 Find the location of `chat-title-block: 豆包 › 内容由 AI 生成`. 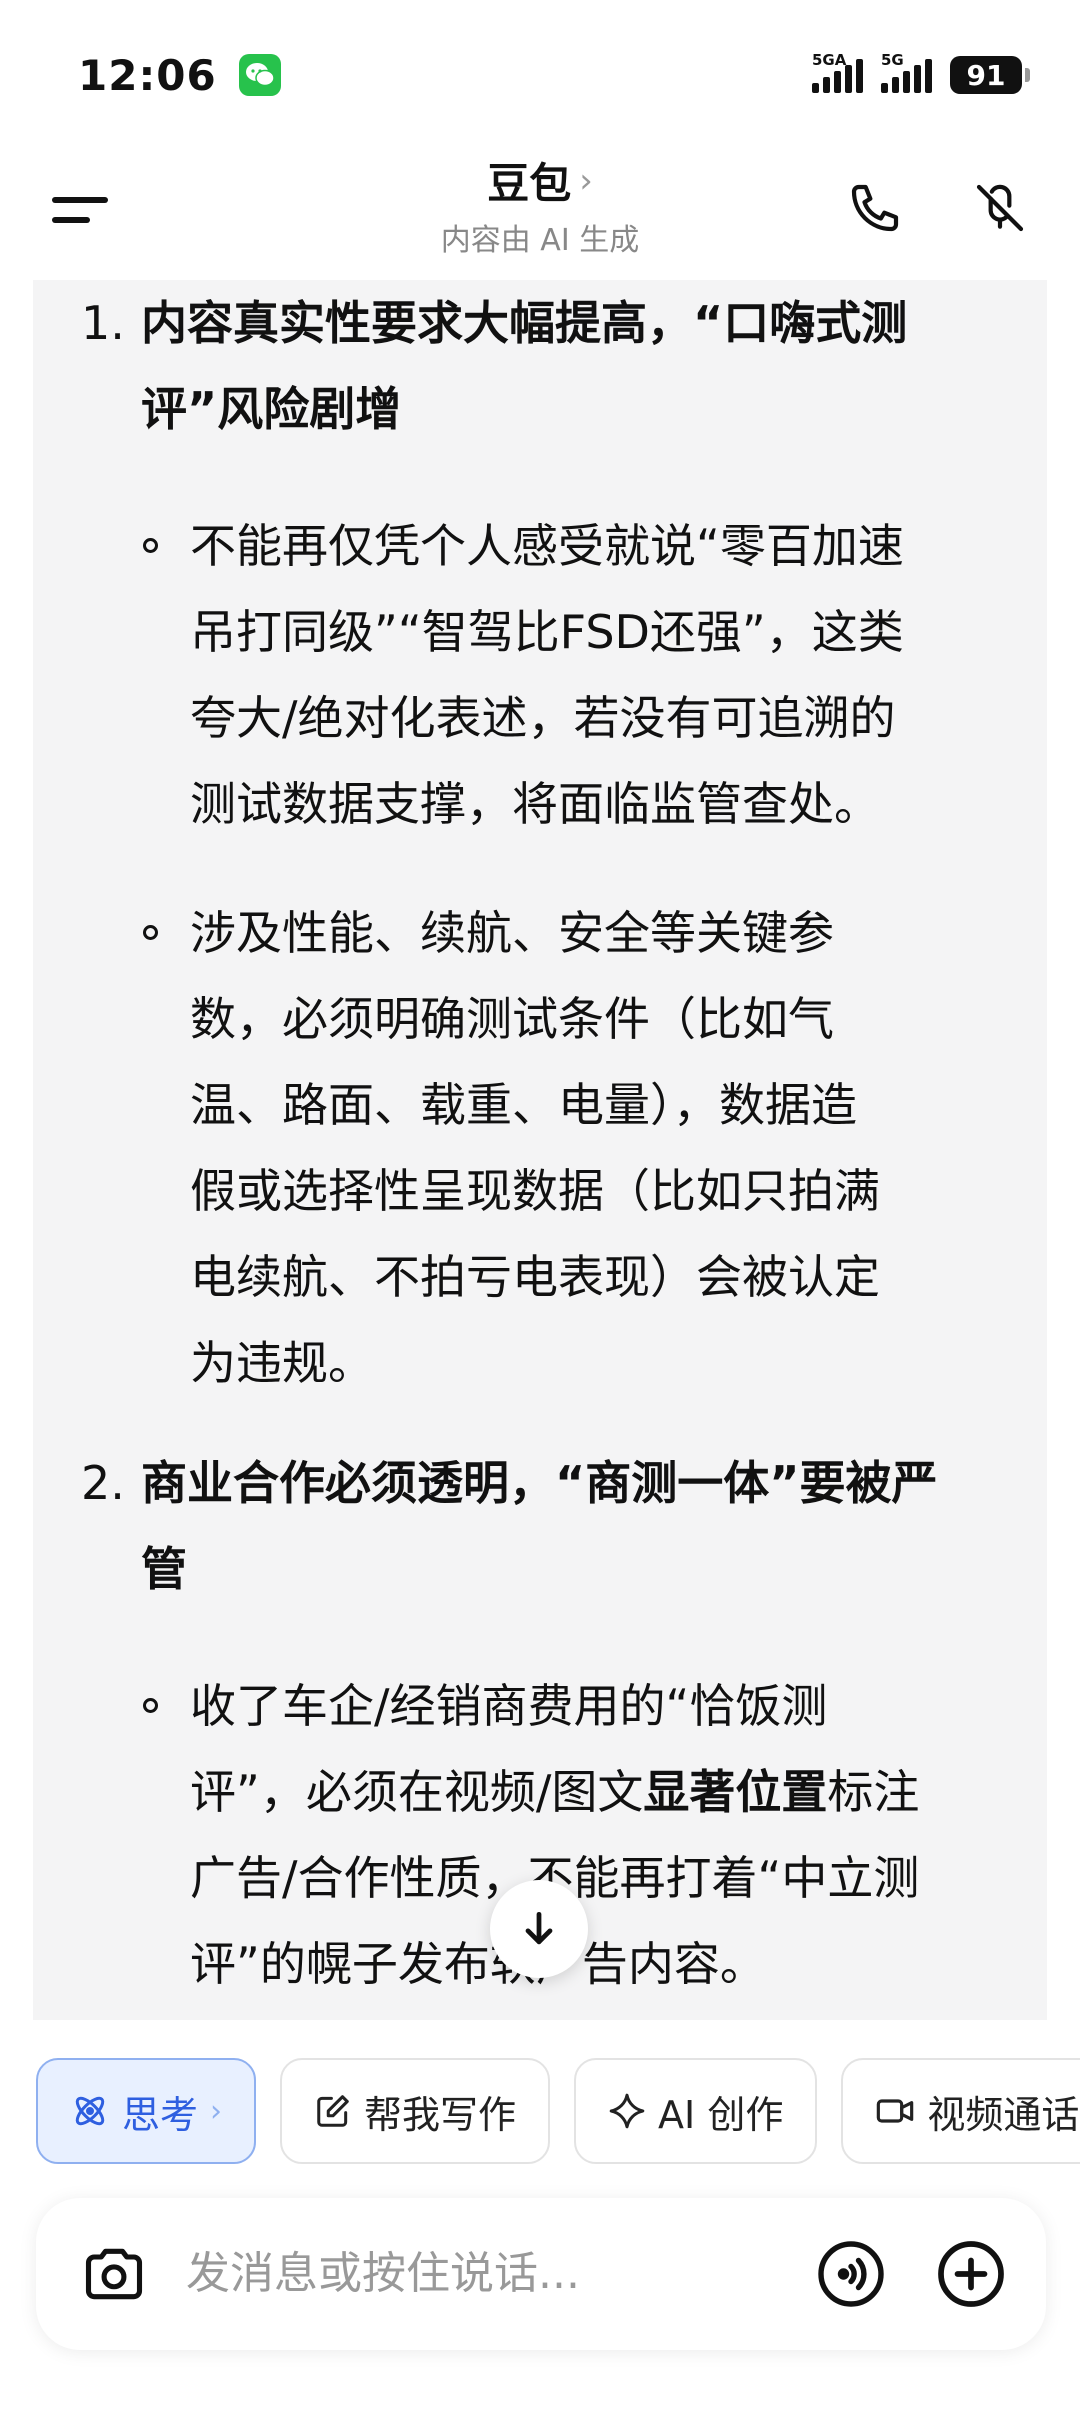

chat-title-block: 豆包 › 内容由 AI 生成 is located at coordinates (540, 204).